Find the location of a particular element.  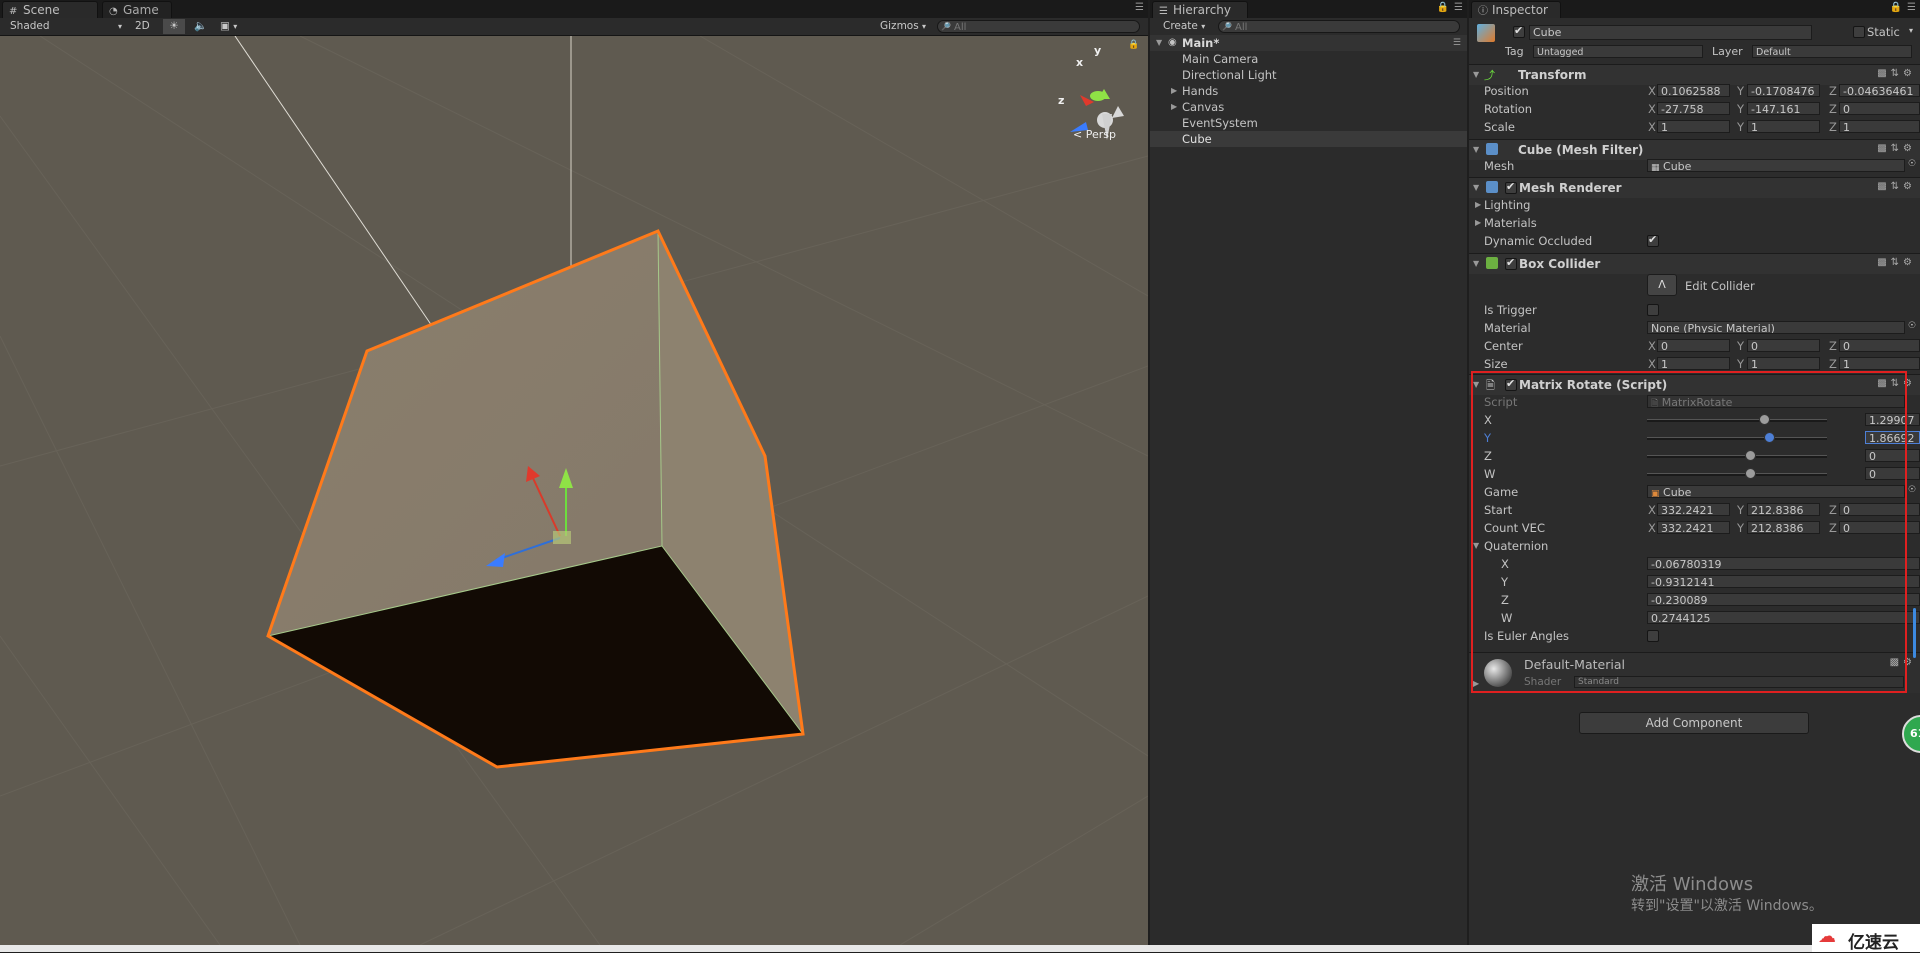

shading-mode-dropdown: Shaded ▾ is located at coordinates (66, 26).